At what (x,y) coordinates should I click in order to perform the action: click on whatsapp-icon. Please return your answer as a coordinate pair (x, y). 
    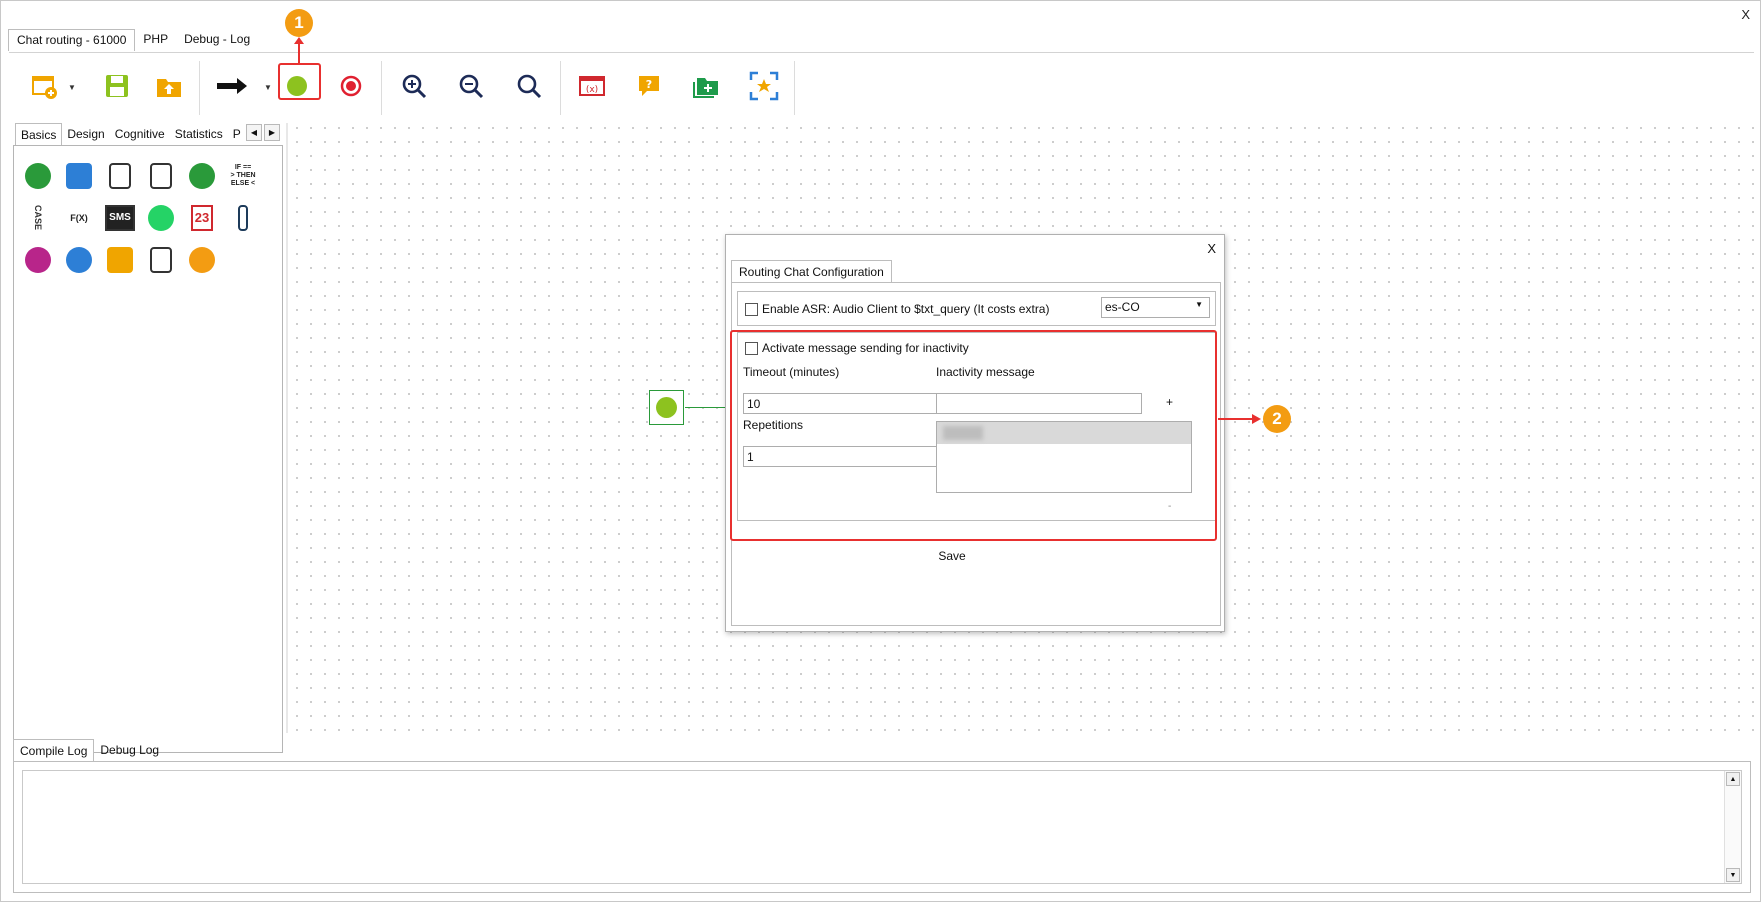
    Looking at the image, I should click on (161, 218).